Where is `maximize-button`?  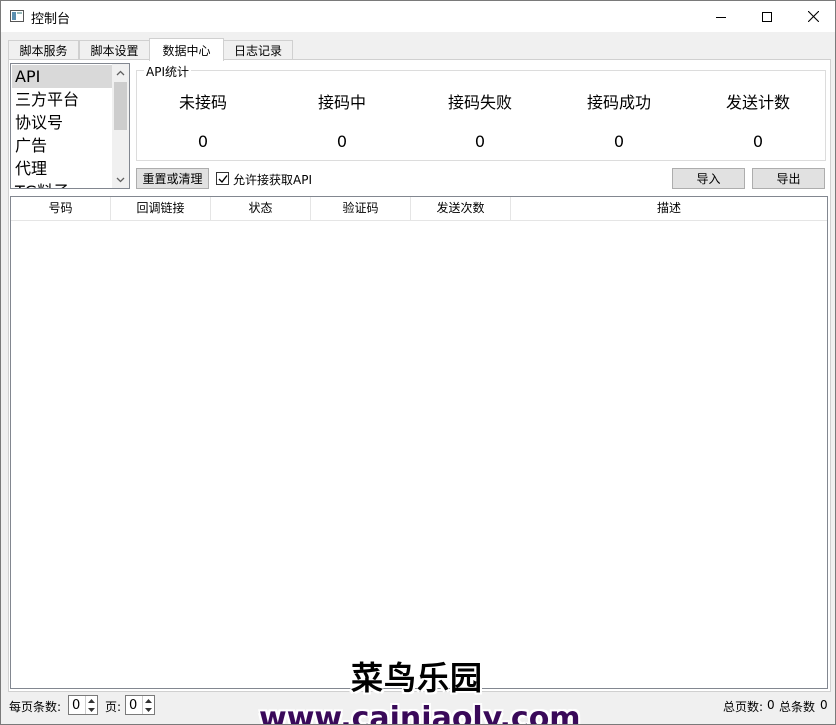
maximize-button is located at coordinates (767, 16).